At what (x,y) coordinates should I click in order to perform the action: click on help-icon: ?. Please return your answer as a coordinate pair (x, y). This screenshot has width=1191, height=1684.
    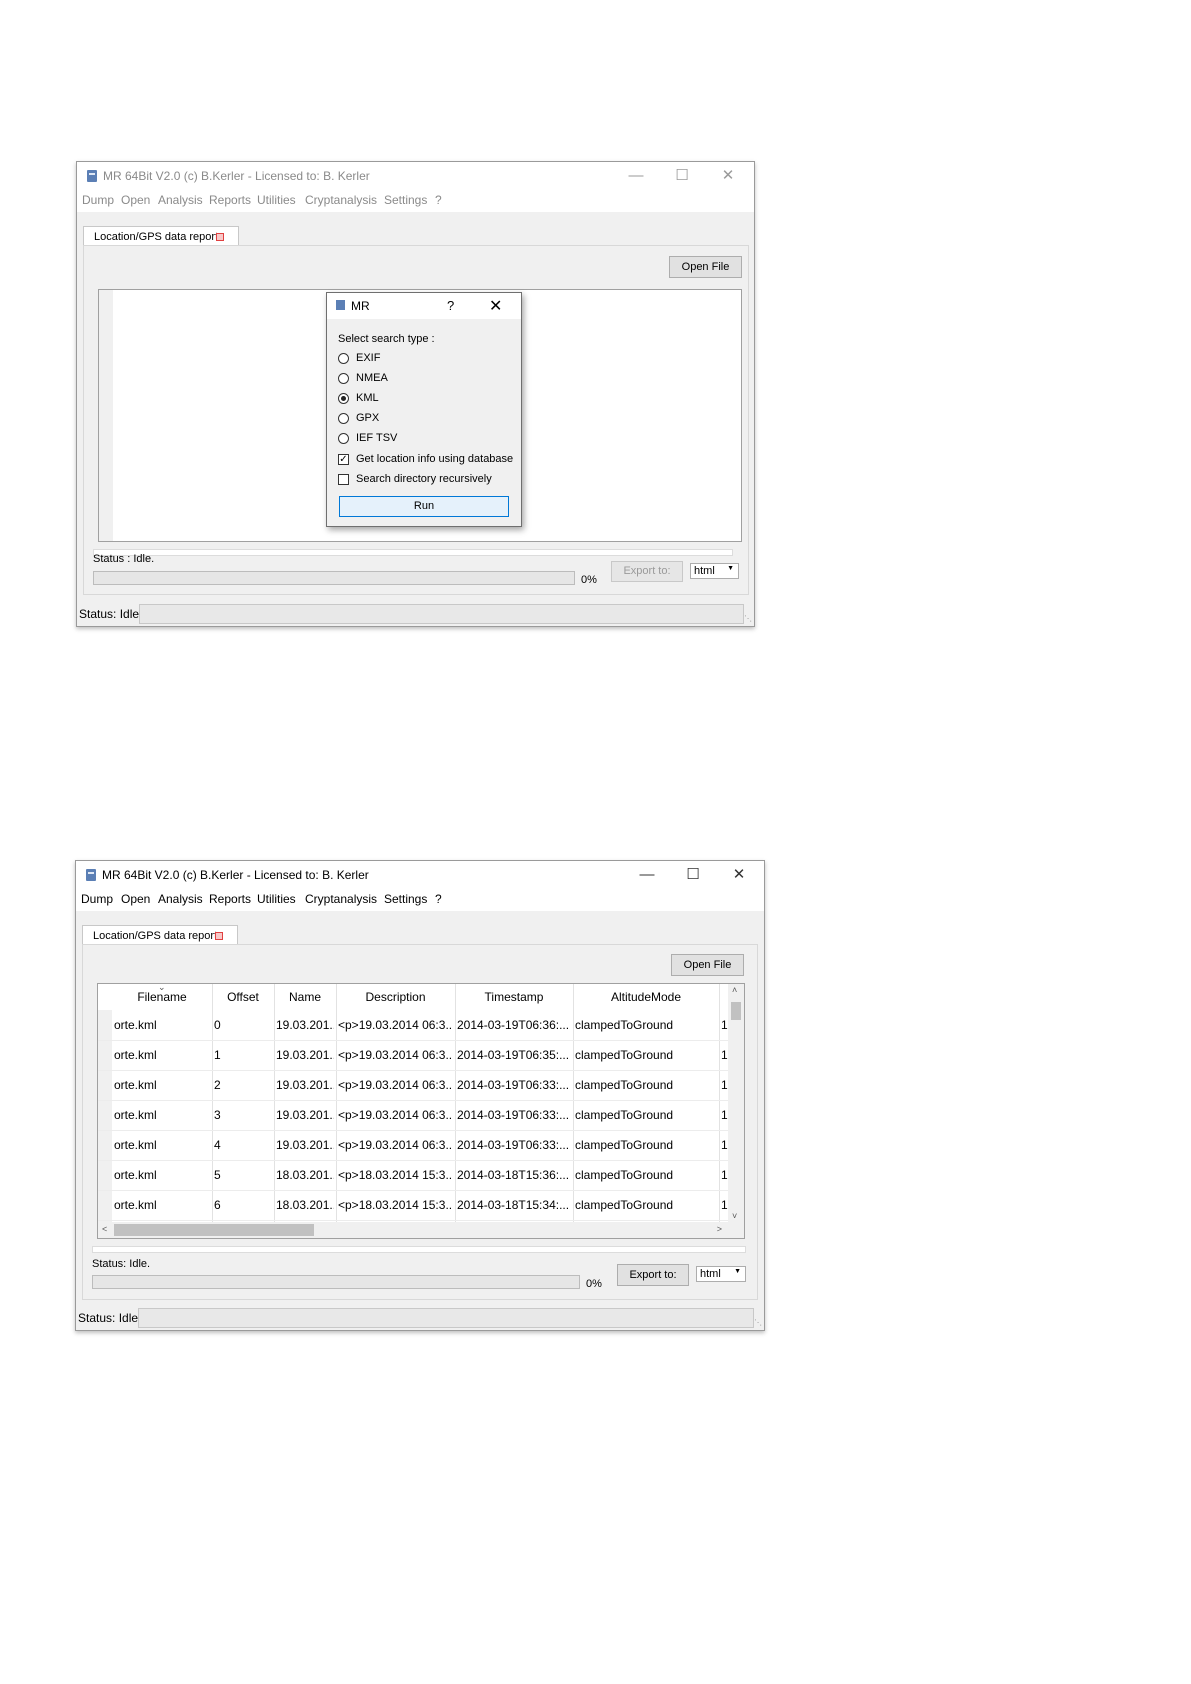
    Looking at the image, I should click on (450, 305).